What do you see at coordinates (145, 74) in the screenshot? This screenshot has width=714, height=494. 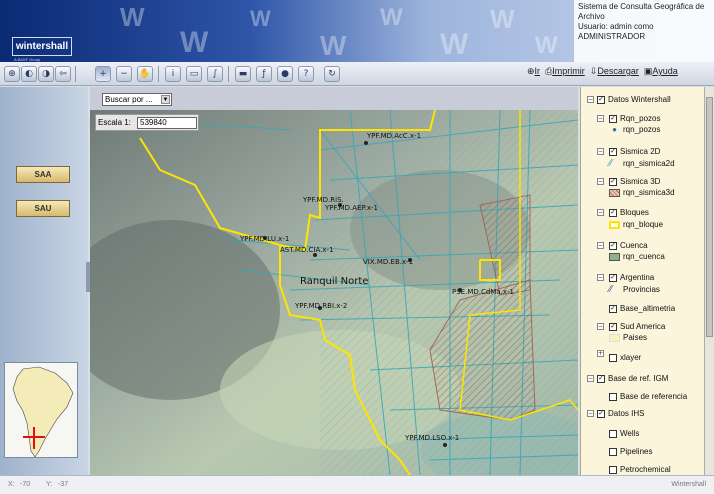 I see `pan-hand-icon: ✋` at bounding box center [145, 74].